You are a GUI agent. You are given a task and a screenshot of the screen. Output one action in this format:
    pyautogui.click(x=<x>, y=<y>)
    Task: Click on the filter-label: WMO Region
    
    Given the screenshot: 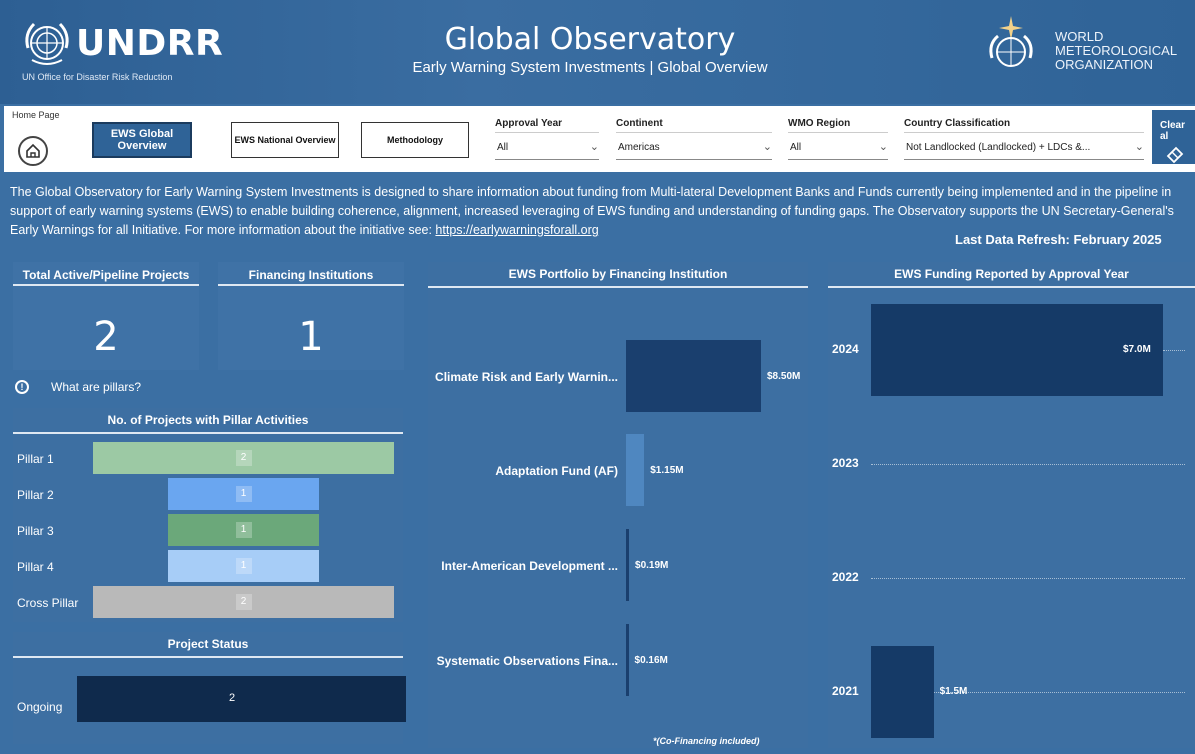 What is the action you would take?
    pyautogui.click(x=819, y=123)
    